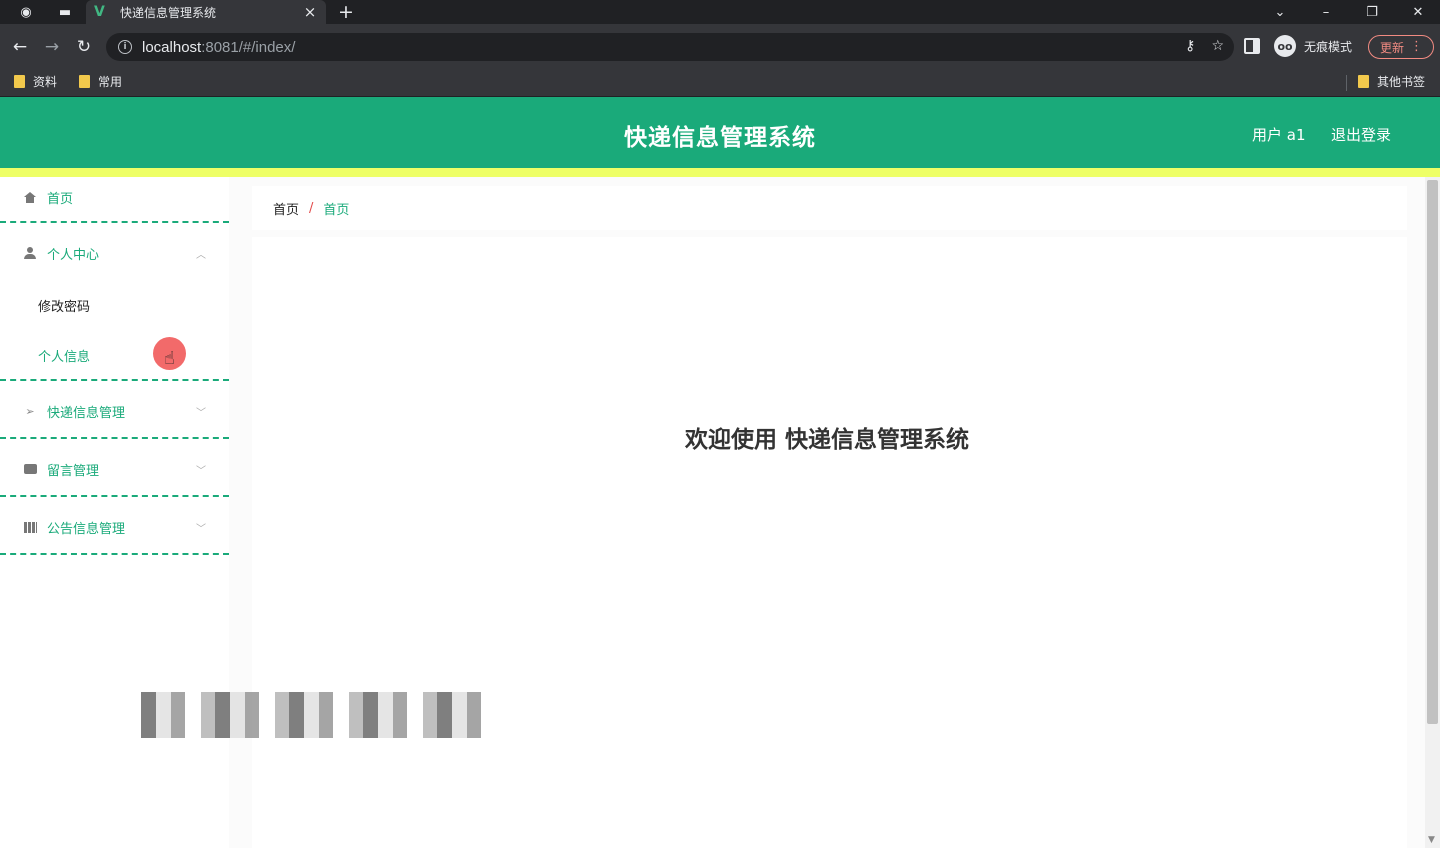 Image resolution: width=1440 pixels, height=848 pixels. Describe the element at coordinates (219, 47) in the screenshot. I see `url-text: localhost:8081/#/index/` at that location.